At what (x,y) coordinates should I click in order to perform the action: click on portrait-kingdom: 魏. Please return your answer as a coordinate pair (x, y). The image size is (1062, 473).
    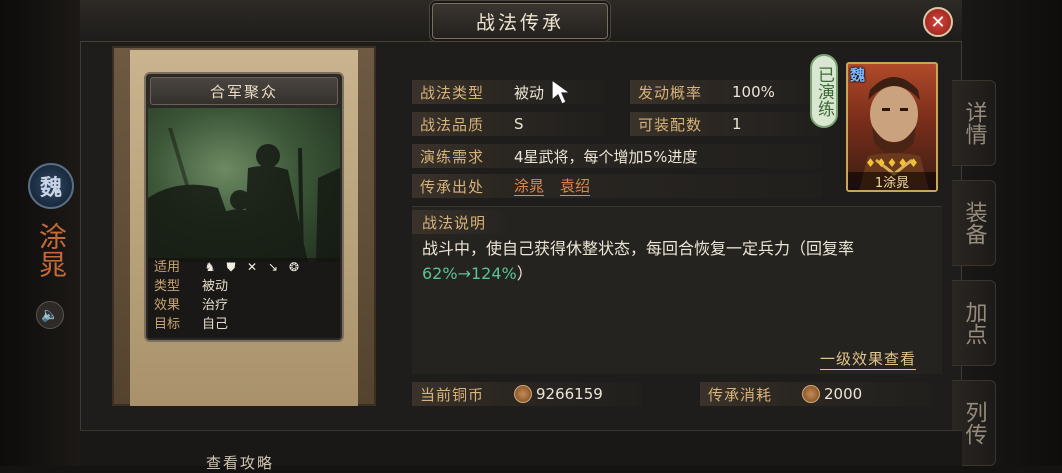
    Looking at the image, I should click on (858, 75).